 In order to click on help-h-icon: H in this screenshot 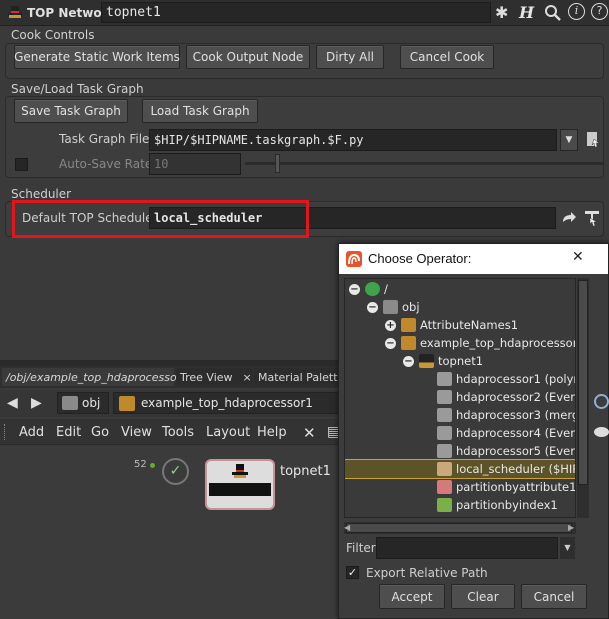, I will do `click(528, 12)`.